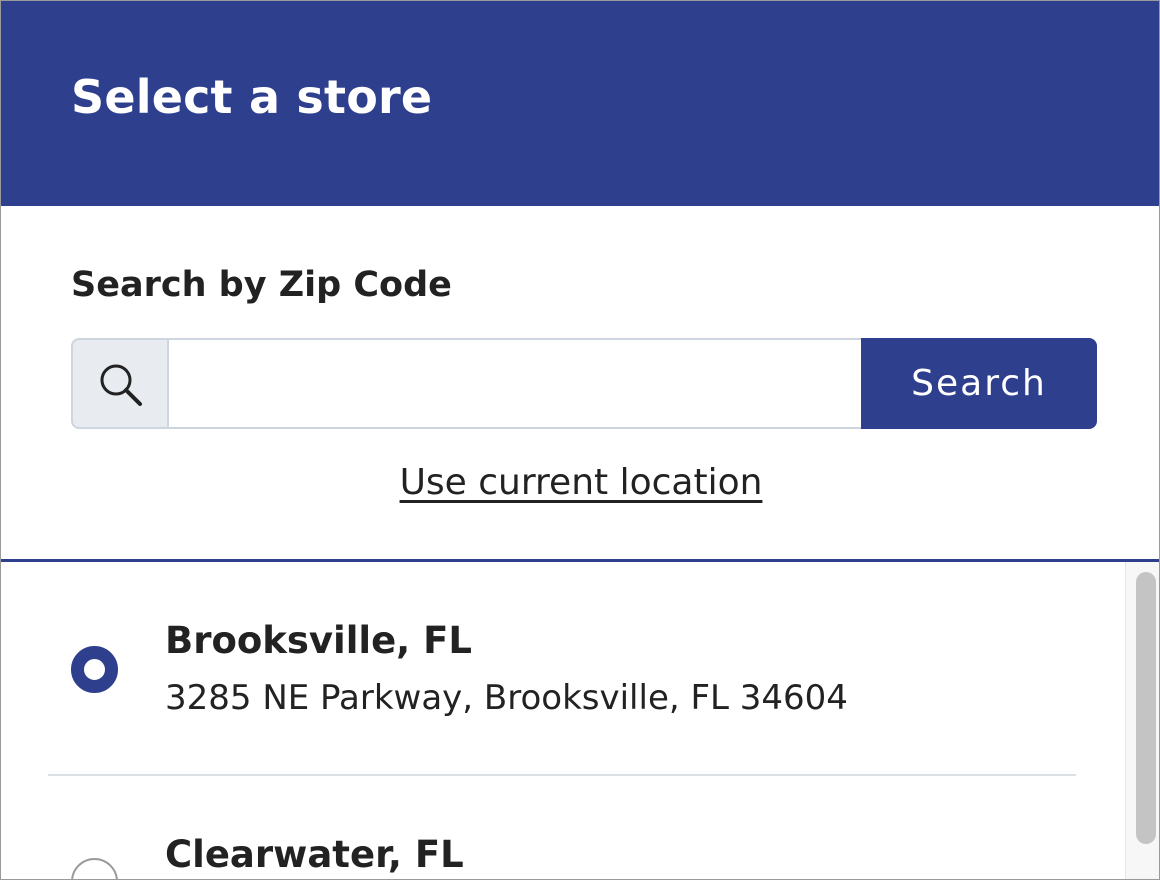 The image size is (1160, 880). I want to click on store-radio-selected, so click(94, 669).